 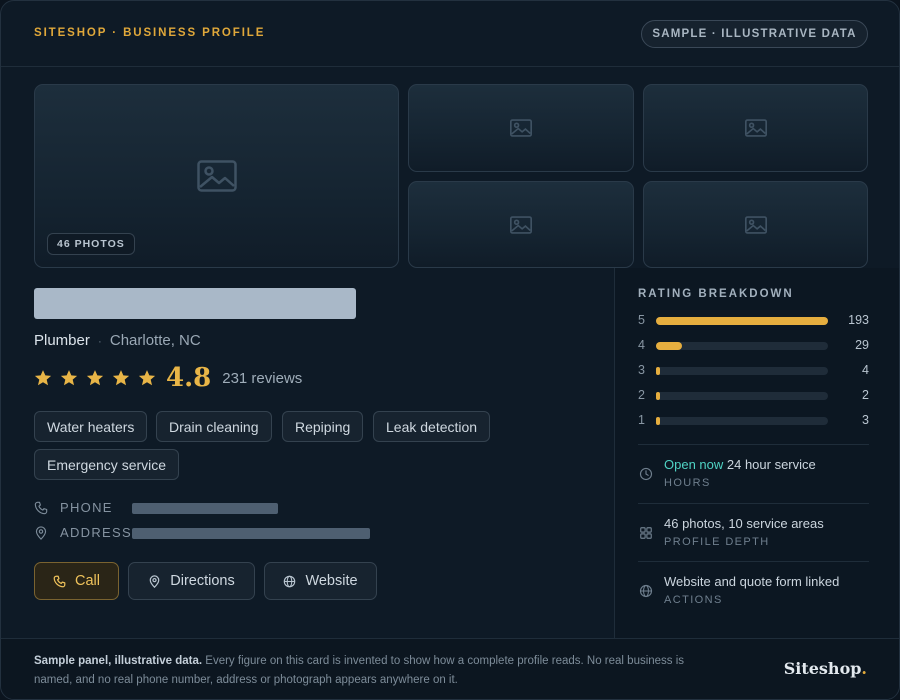 I want to click on rating-breakdown-row: 34, so click(x=753, y=371).